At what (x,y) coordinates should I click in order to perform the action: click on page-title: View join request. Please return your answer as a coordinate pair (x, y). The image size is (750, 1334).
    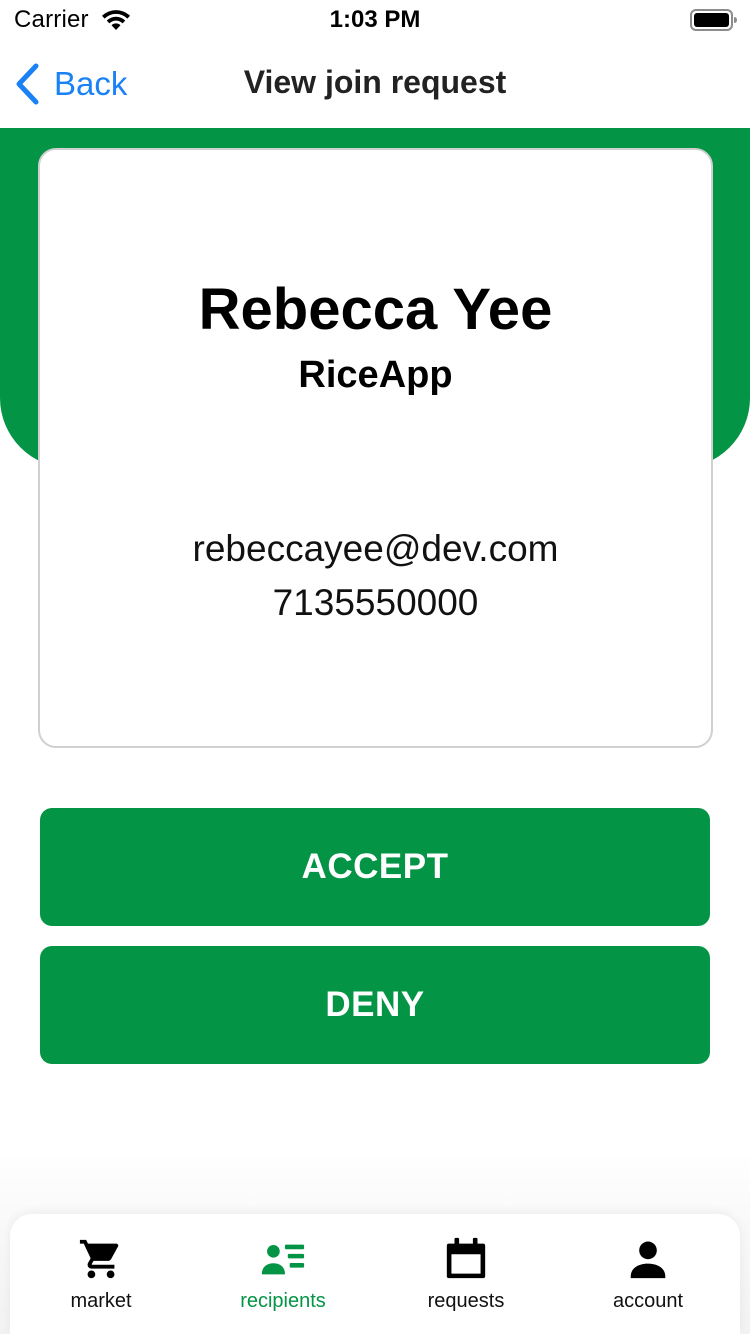
    Looking at the image, I should click on (375, 82).